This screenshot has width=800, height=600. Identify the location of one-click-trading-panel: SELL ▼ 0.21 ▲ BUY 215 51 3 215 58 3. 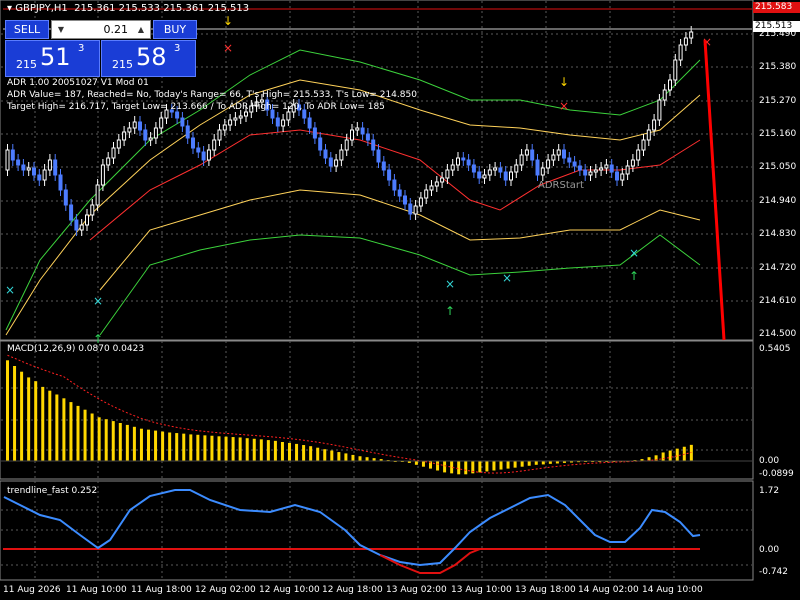
(101, 48).